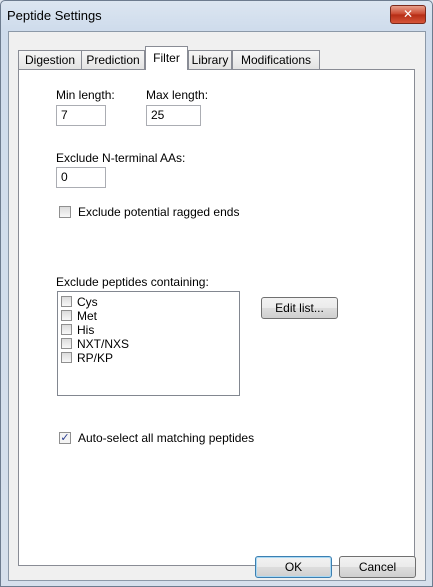 The height and width of the screenshot is (587, 433). What do you see at coordinates (50, 59) in the screenshot?
I see `tab-digestion: Digestion` at bounding box center [50, 59].